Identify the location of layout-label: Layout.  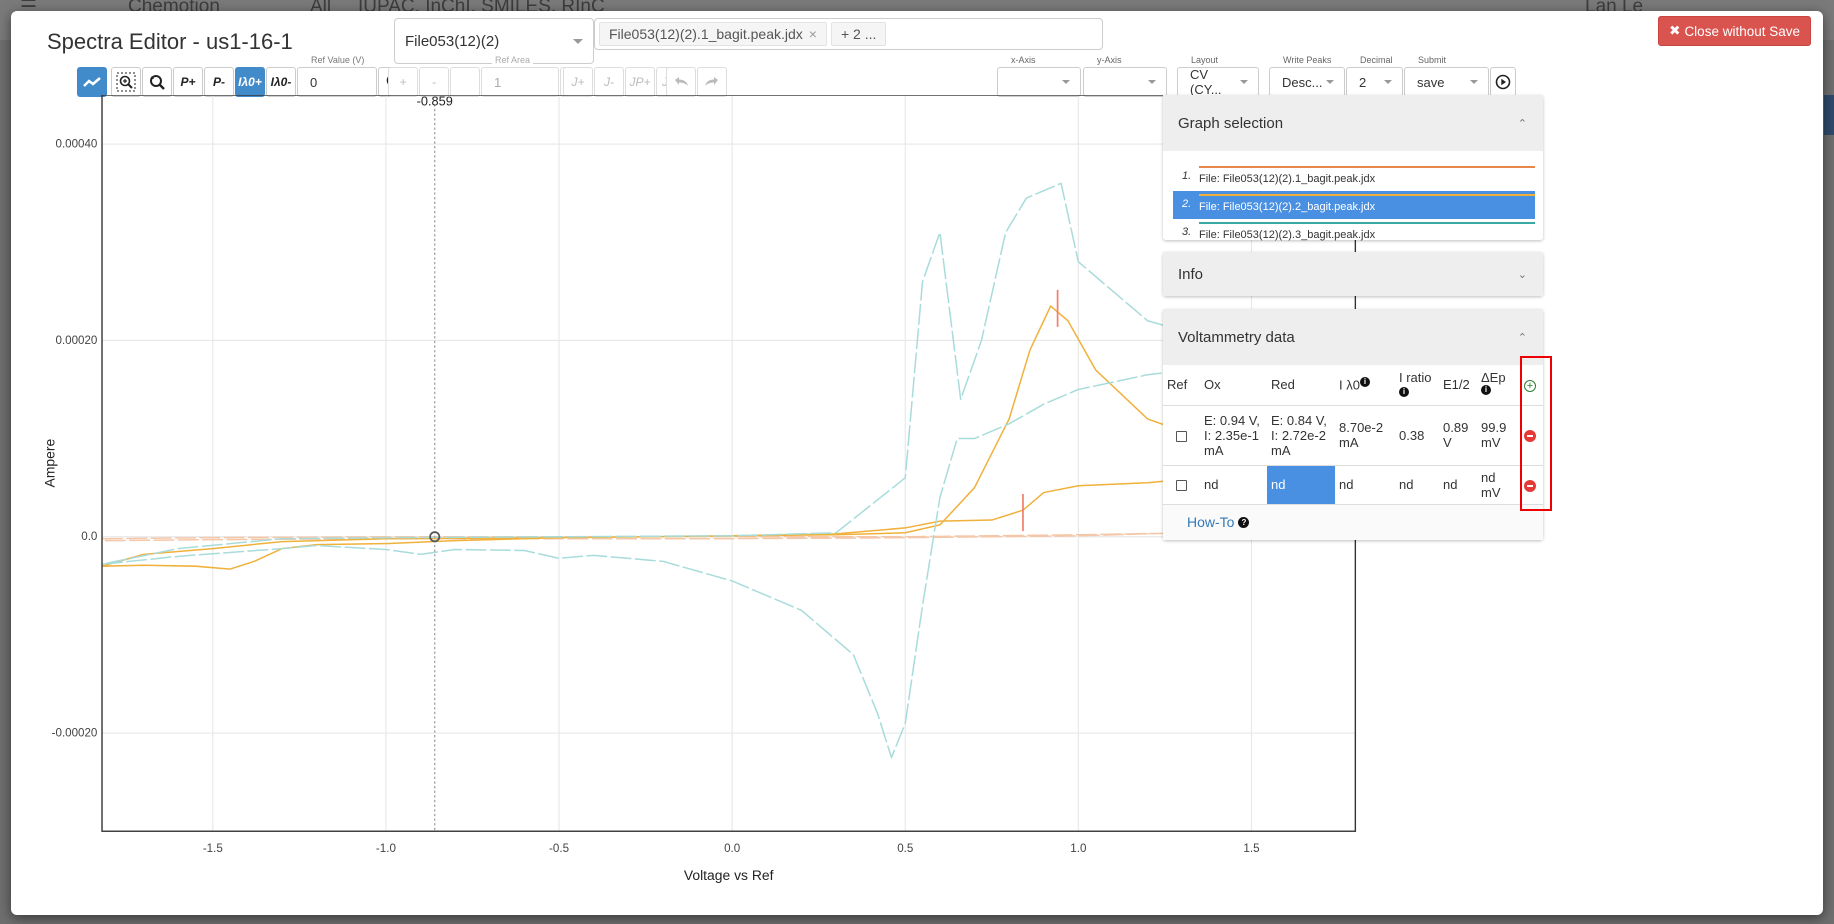
(1205, 60).